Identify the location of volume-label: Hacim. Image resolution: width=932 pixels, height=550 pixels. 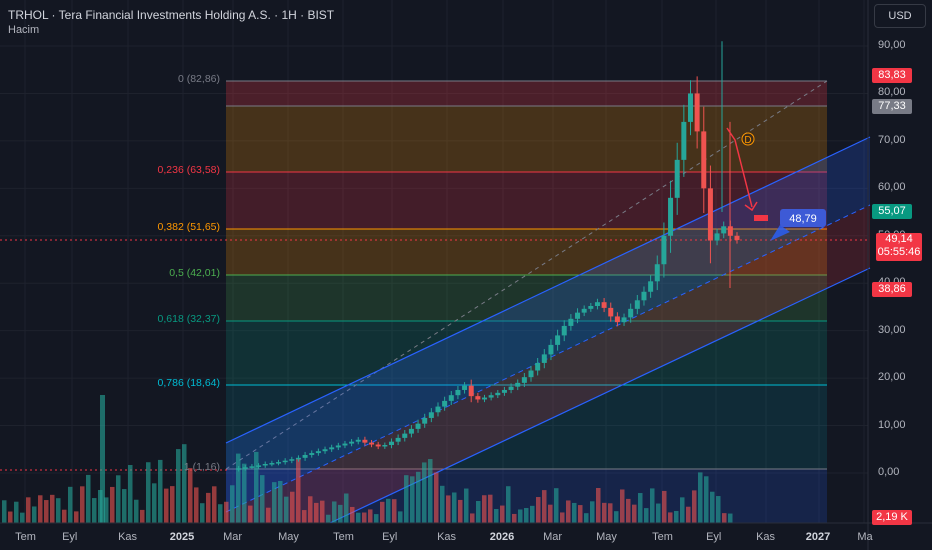
(23, 30).